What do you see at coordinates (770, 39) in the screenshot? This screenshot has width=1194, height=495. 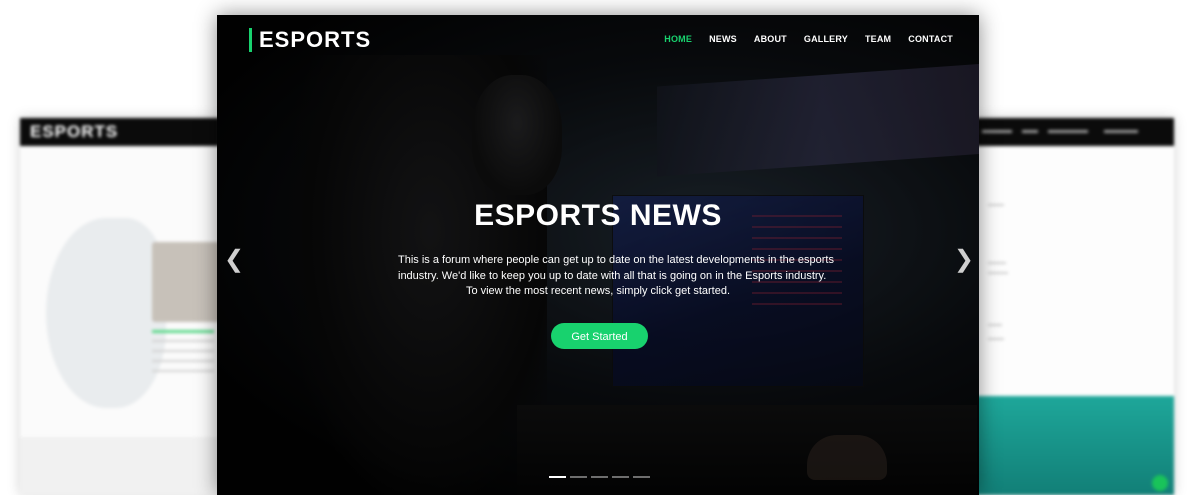 I see `nav-item-about: ABOUT` at bounding box center [770, 39].